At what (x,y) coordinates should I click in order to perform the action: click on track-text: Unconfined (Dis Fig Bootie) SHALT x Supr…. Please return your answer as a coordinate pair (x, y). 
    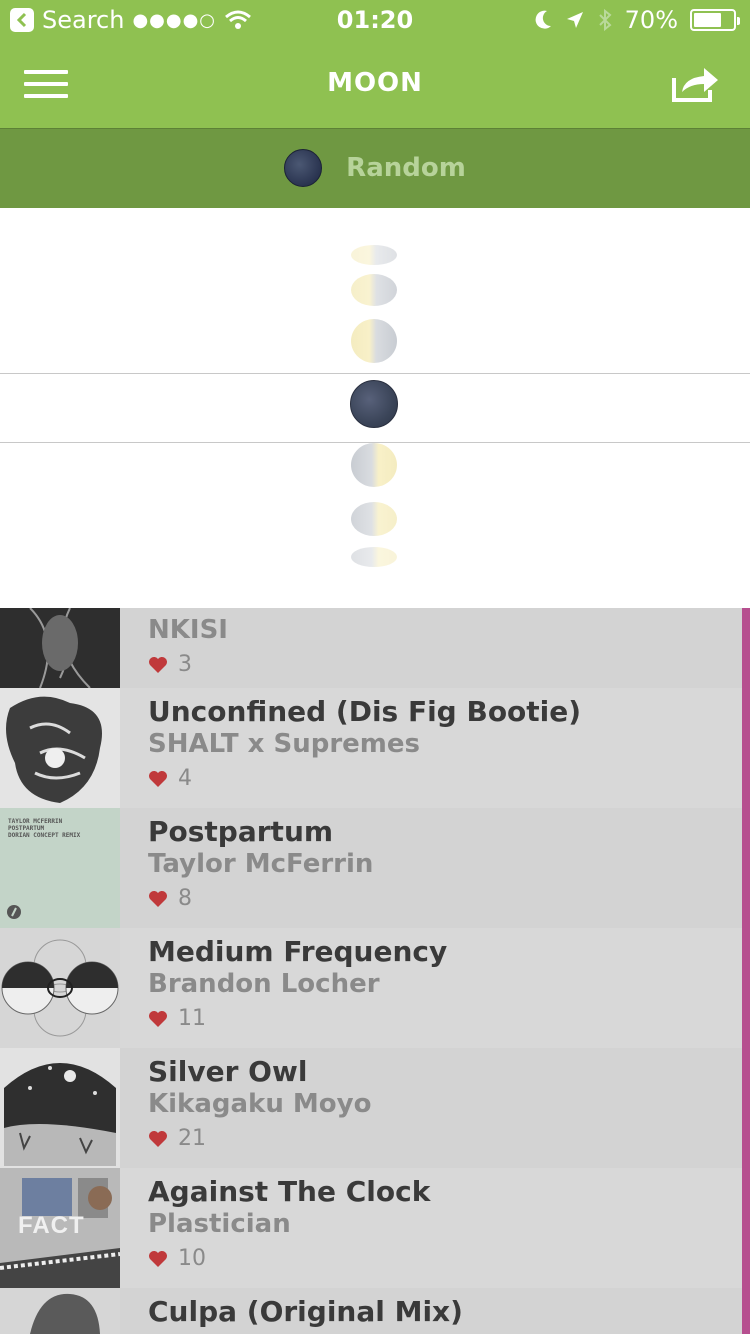
    Looking at the image, I should click on (440, 743).